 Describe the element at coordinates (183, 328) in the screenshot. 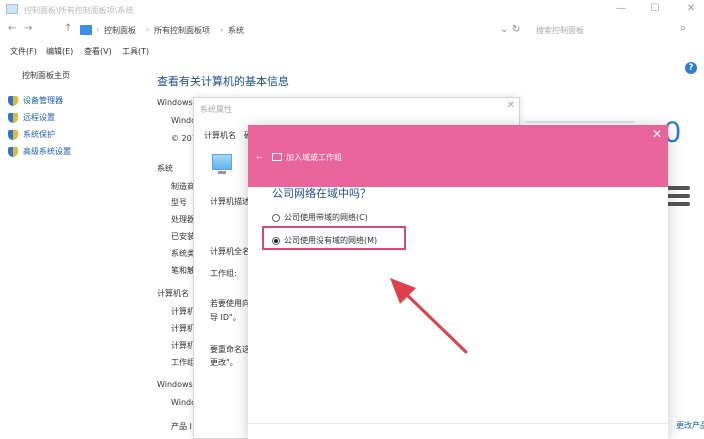

I see `label-full-computer-name: 计算机` at that location.